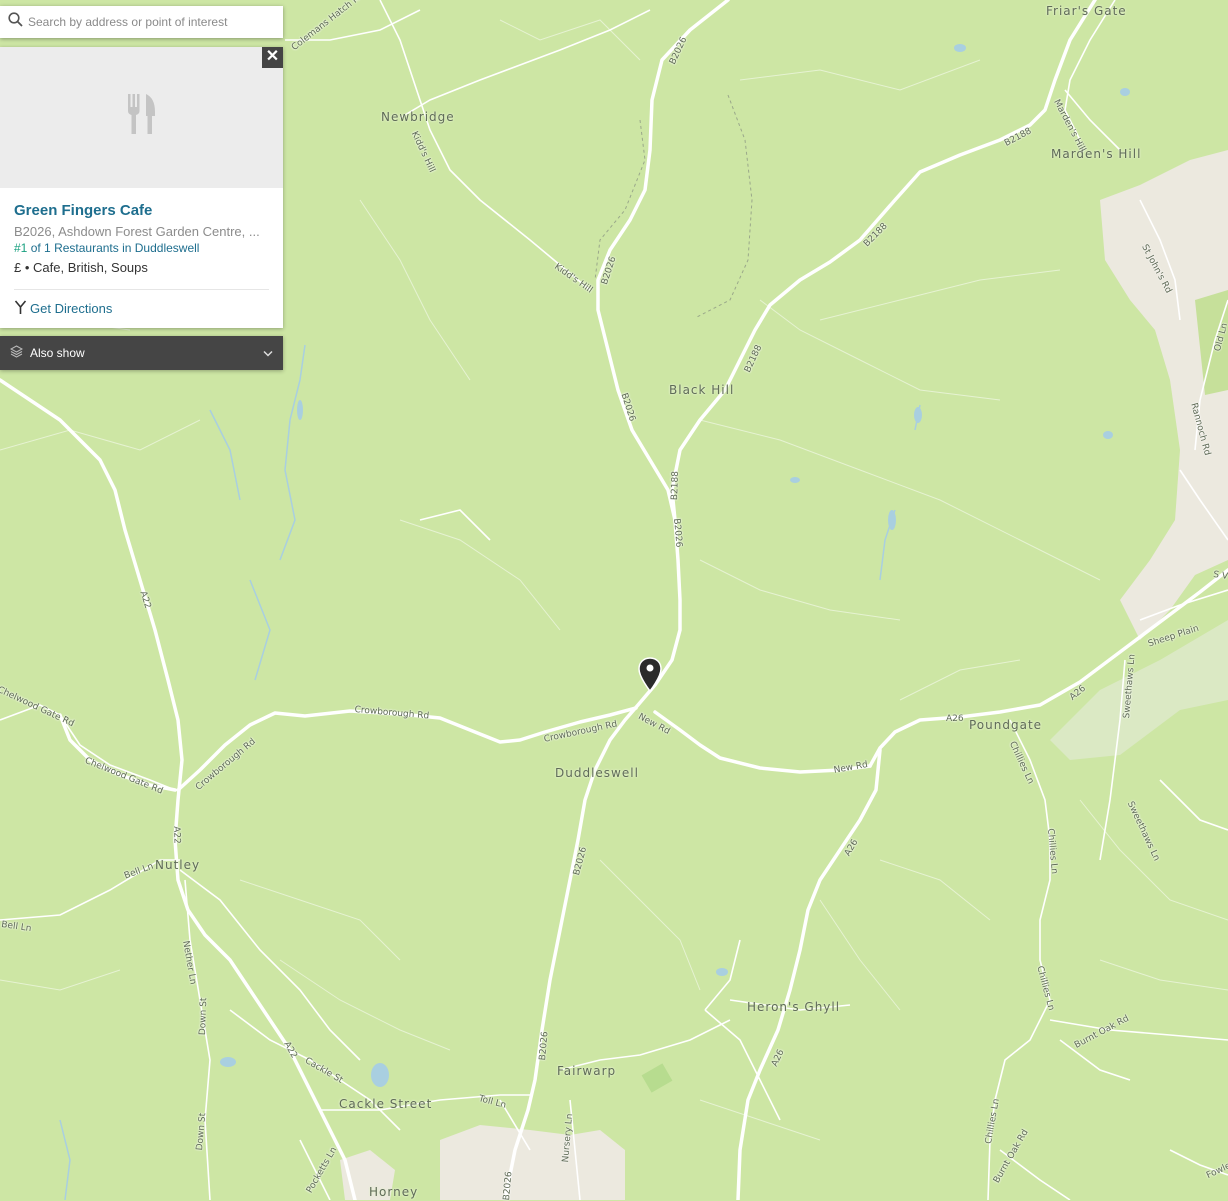  What do you see at coordinates (141, 289) in the screenshot?
I see `divider` at bounding box center [141, 289].